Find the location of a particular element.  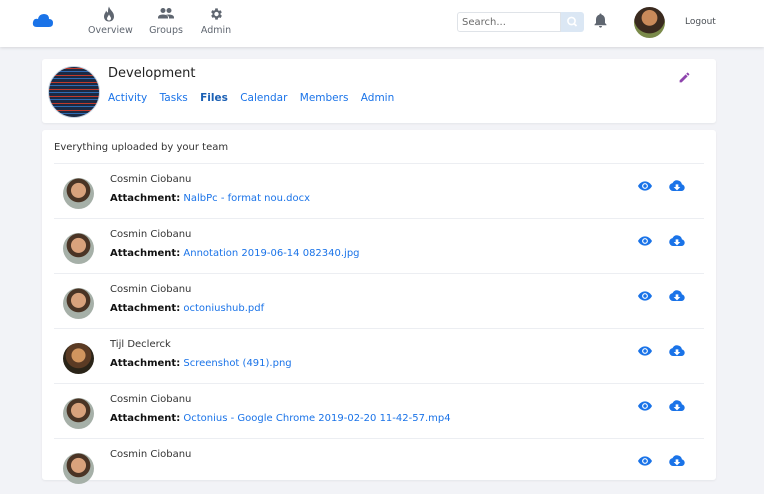

nav-admin: Admin is located at coordinates (216, 21).